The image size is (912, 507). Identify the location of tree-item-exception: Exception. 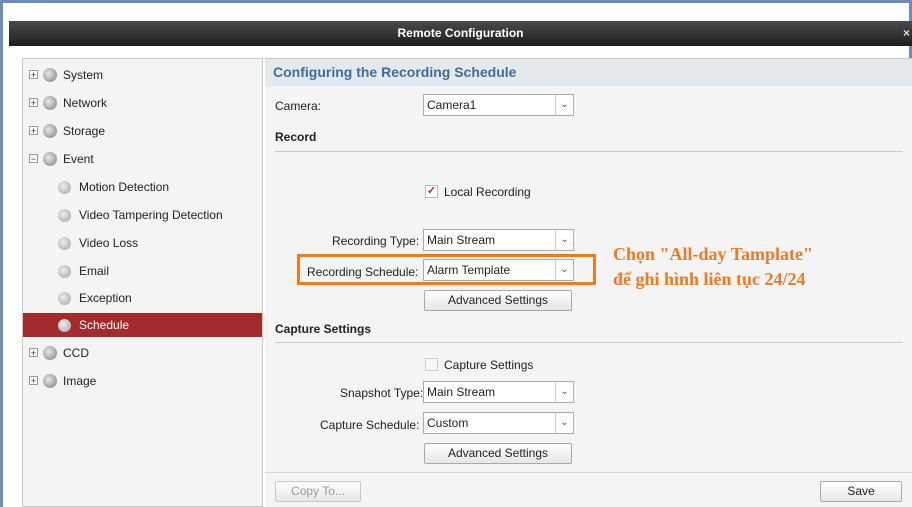
(142, 298).